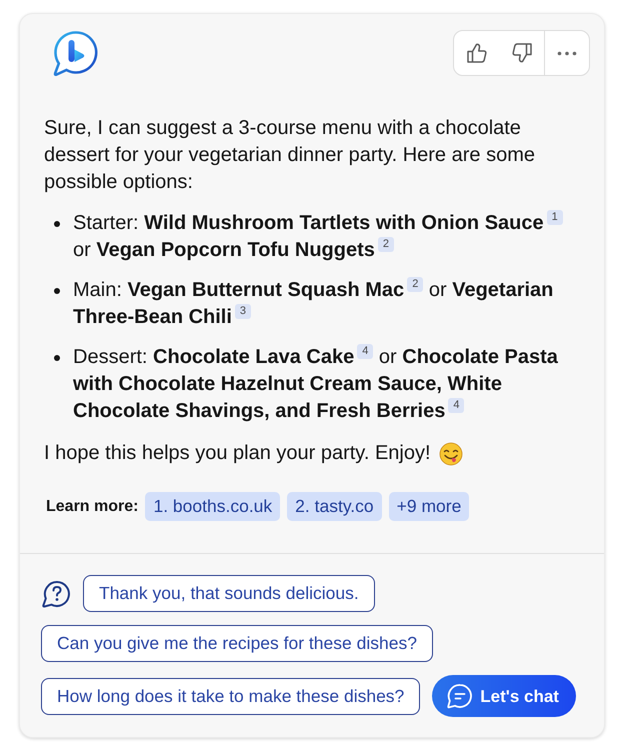 The width and height of the screenshot is (617, 745). What do you see at coordinates (554, 217) in the screenshot?
I see `citation-link: 1` at bounding box center [554, 217].